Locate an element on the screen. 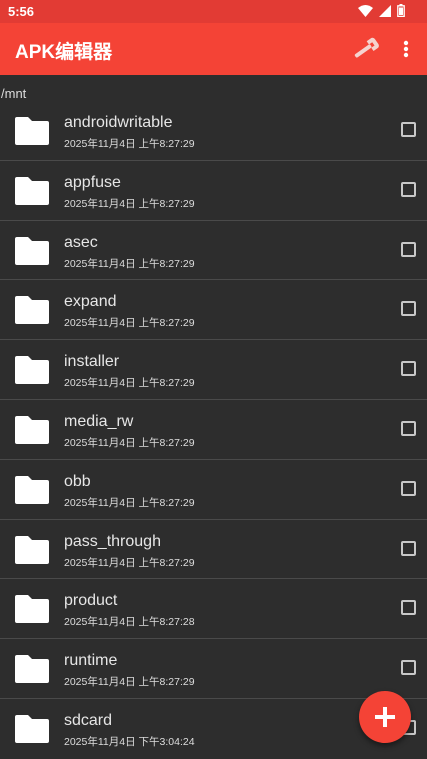  file-name: runtime is located at coordinates (91, 661).